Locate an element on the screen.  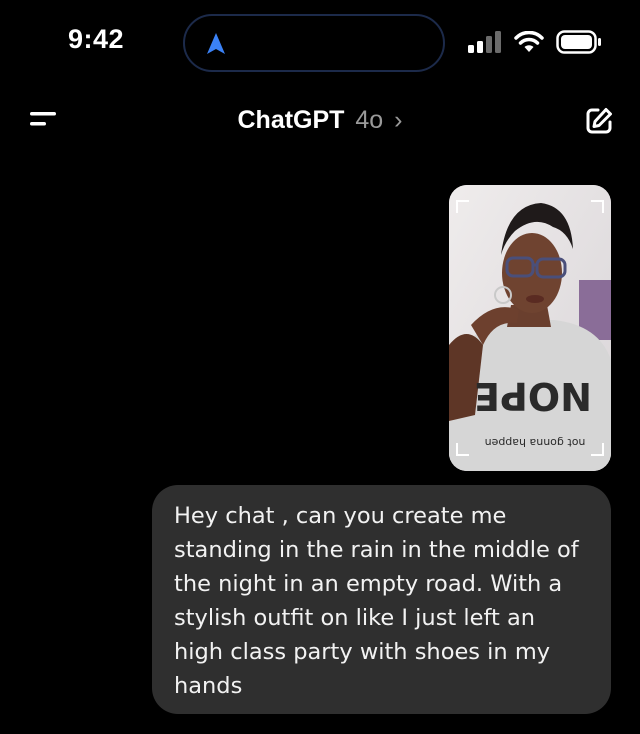
cellular-signal-icon is located at coordinates (484, 42).